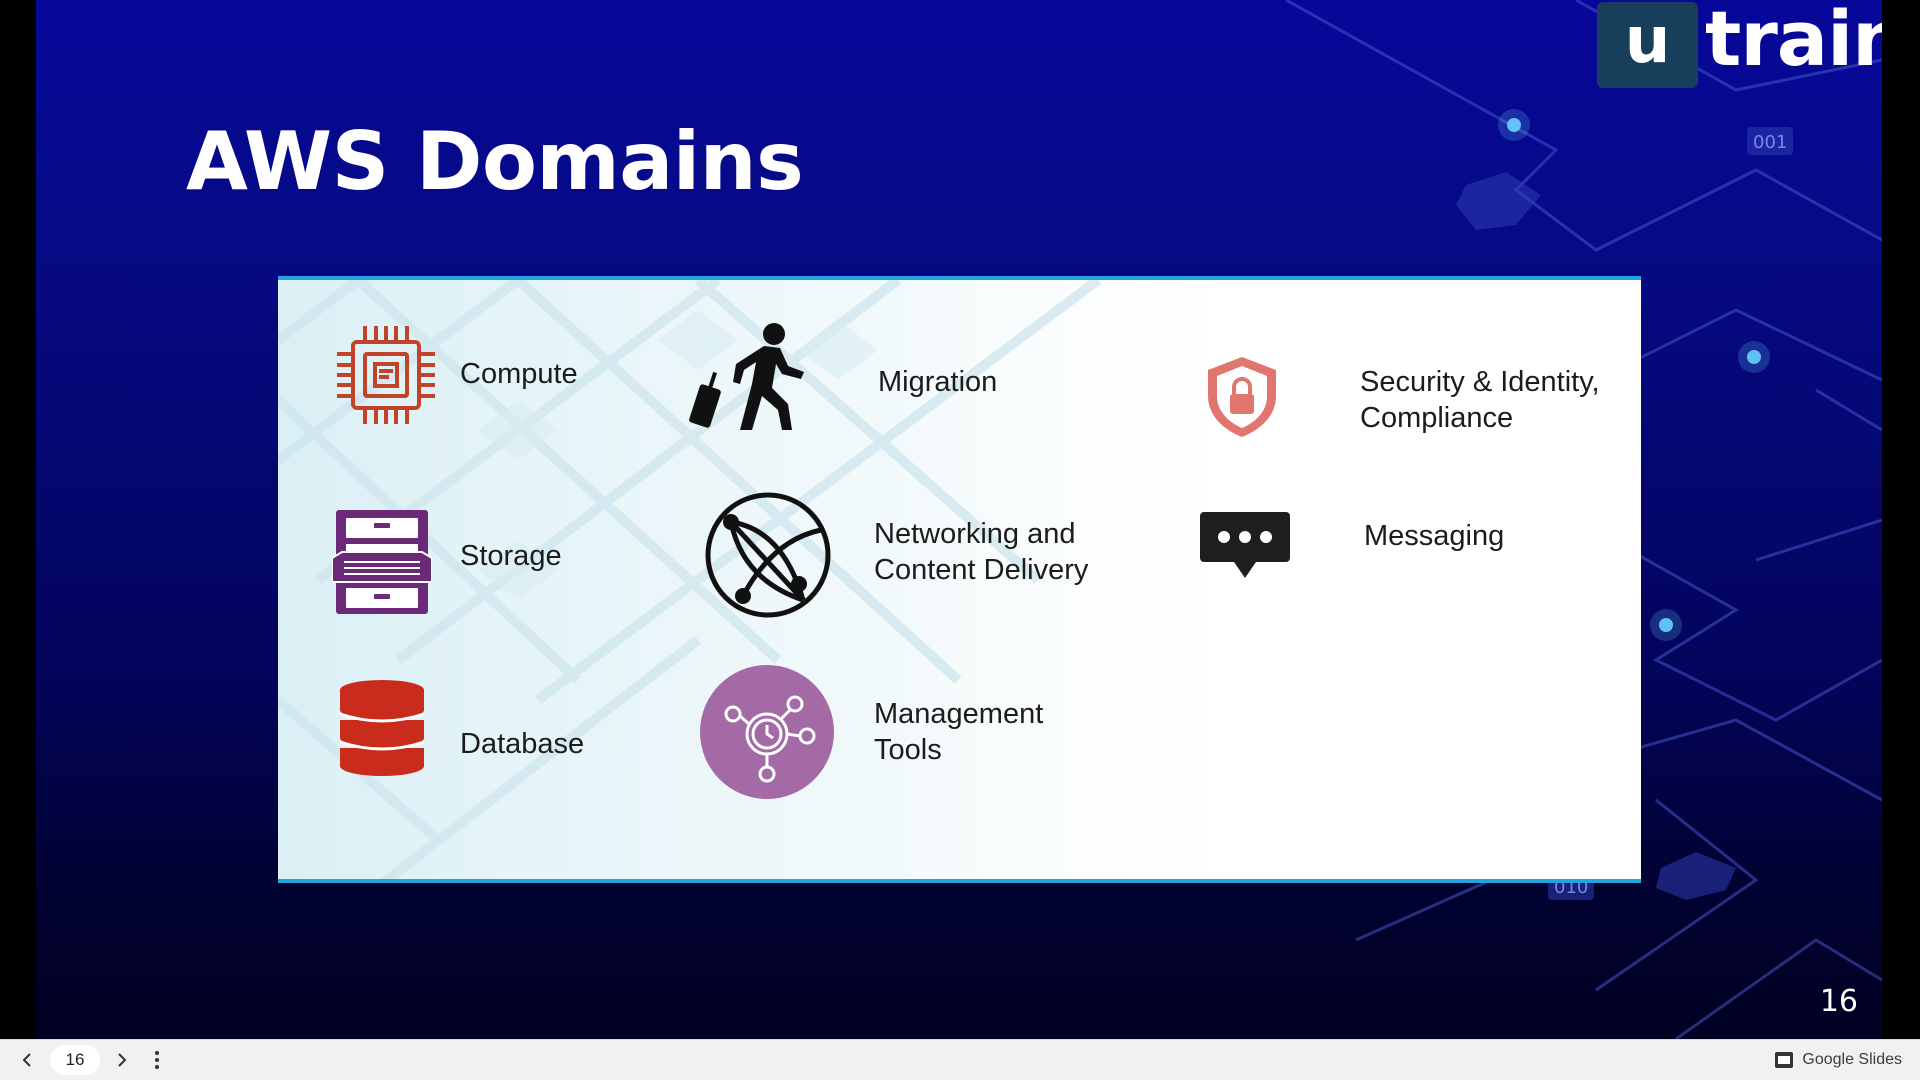 Image resolution: width=1920 pixels, height=1080 pixels. I want to click on domain-label-migration: Migration, so click(938, 382).